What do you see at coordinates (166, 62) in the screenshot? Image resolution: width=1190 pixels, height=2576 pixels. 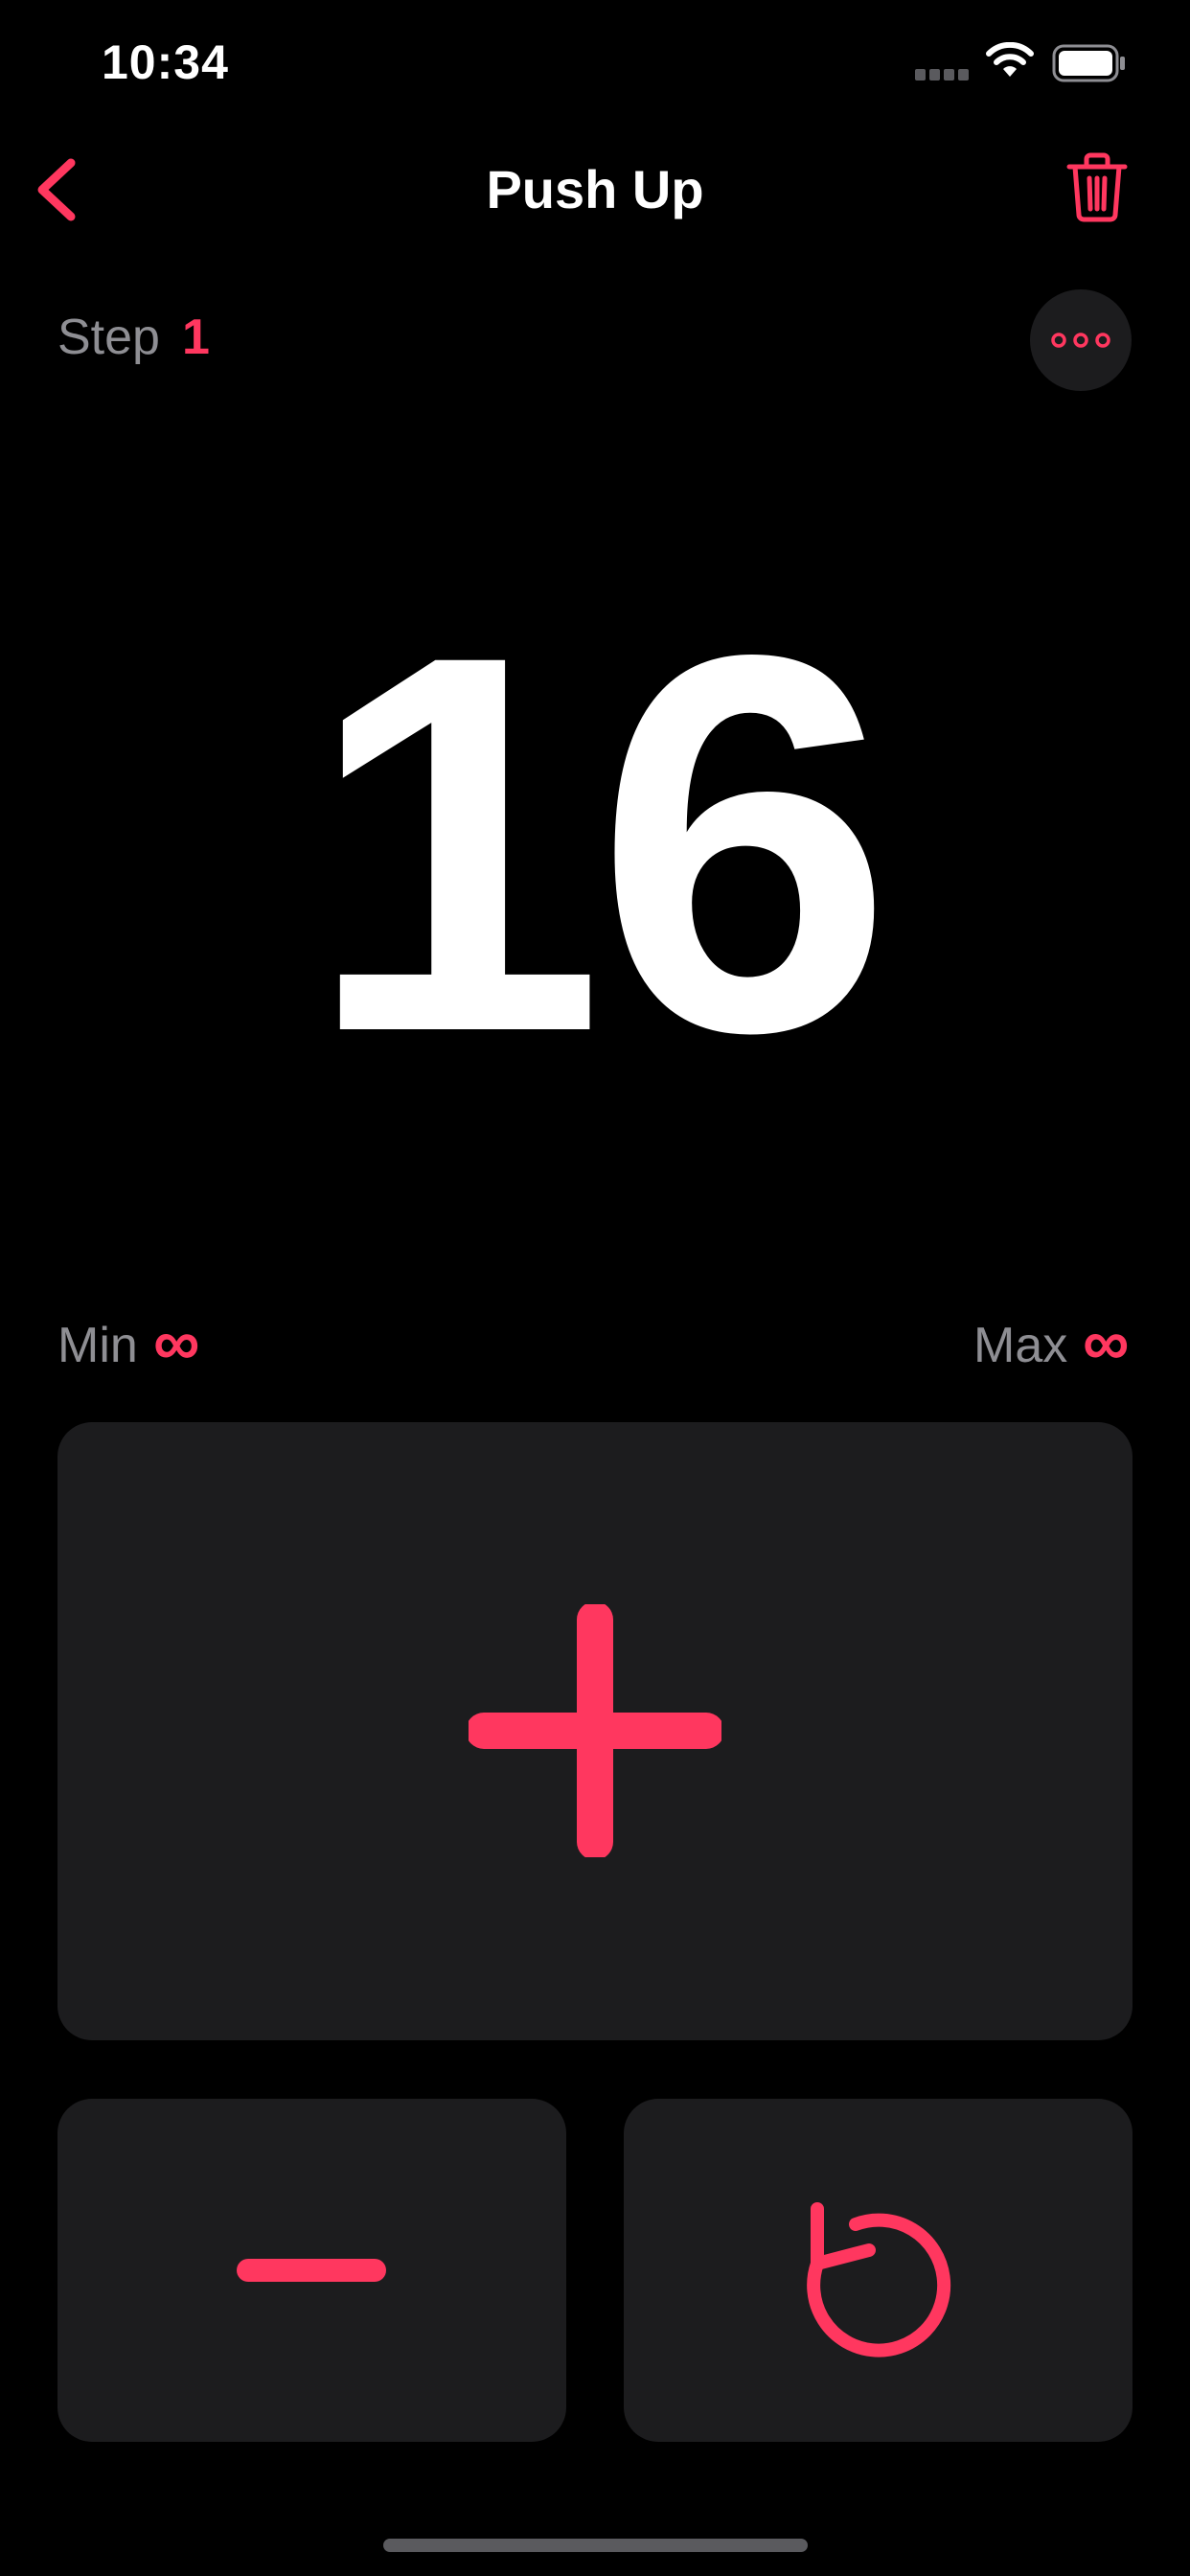 I see `status-time: 10:34` at bounding box center [166, 62].